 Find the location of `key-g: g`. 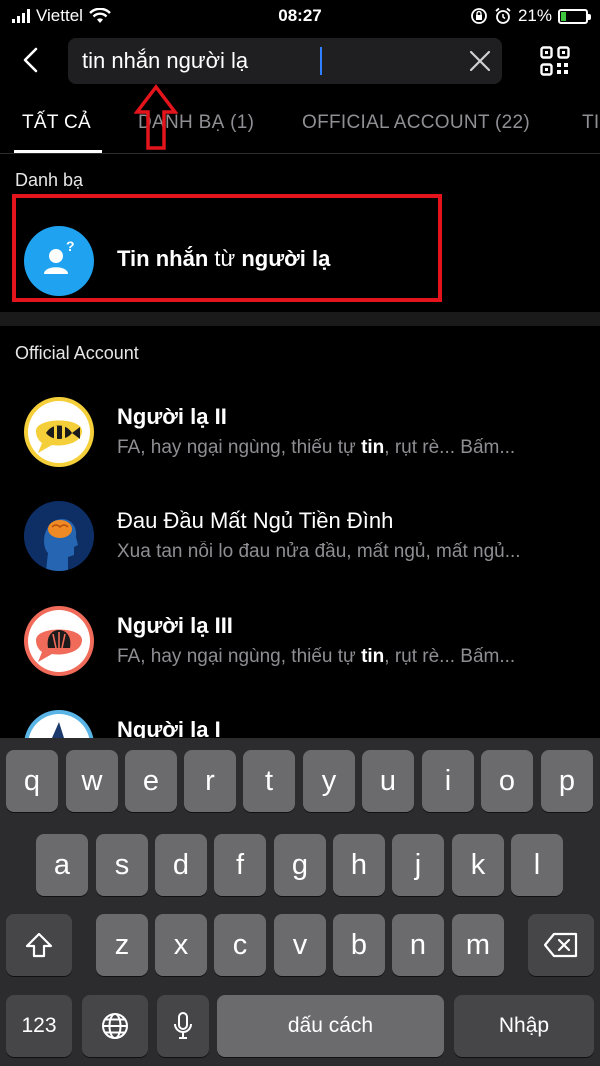

key-g: g is located at coordinates (300, 865).